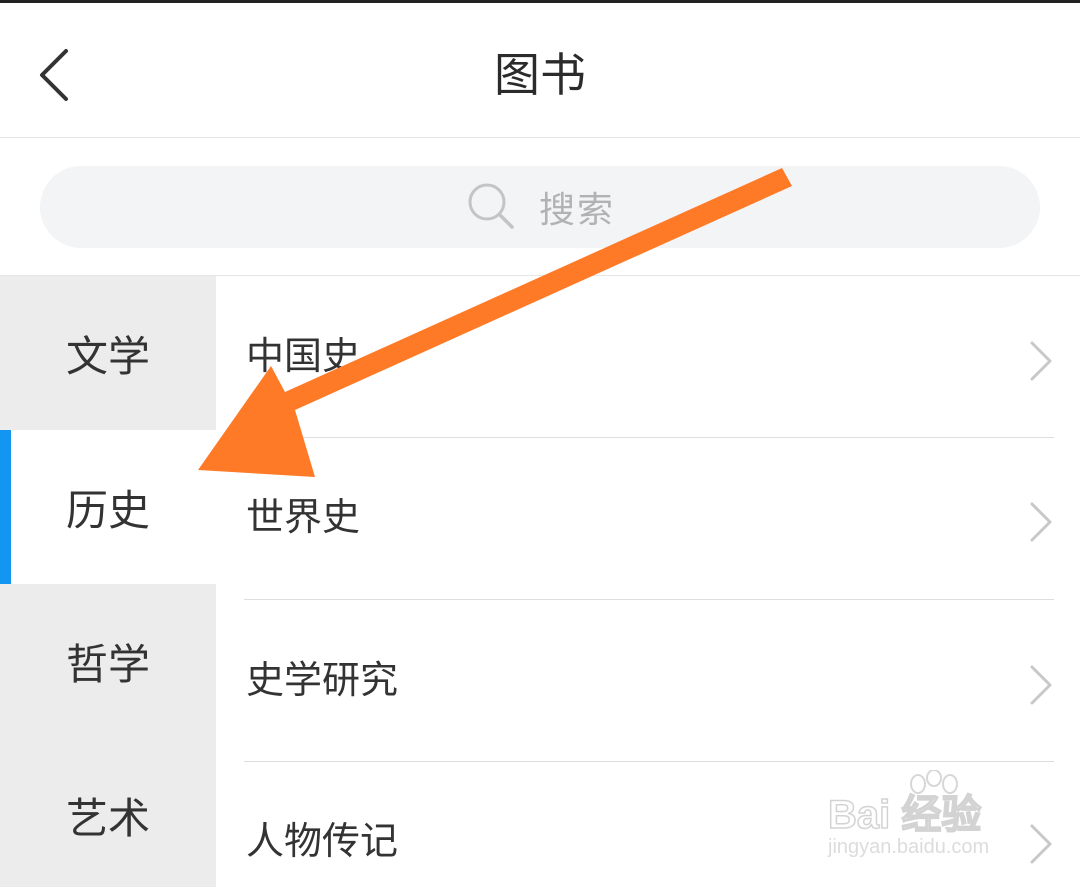 This screenshot has width=1080, height=892. I want to click on category-sidebar: 文学 历史 哲学 艺术, so click(108, 581).